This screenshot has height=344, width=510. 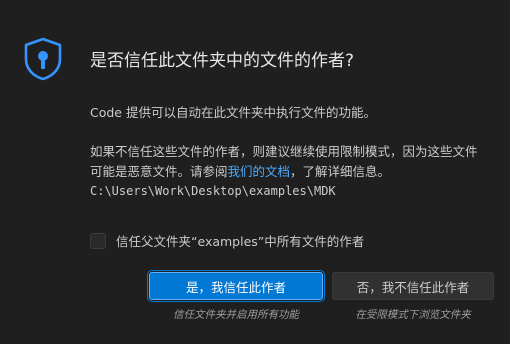 I want to click on dialog-description: Code 提供可以自动在此文件夹中执行文件的功能。, so click(x=233, y=112).